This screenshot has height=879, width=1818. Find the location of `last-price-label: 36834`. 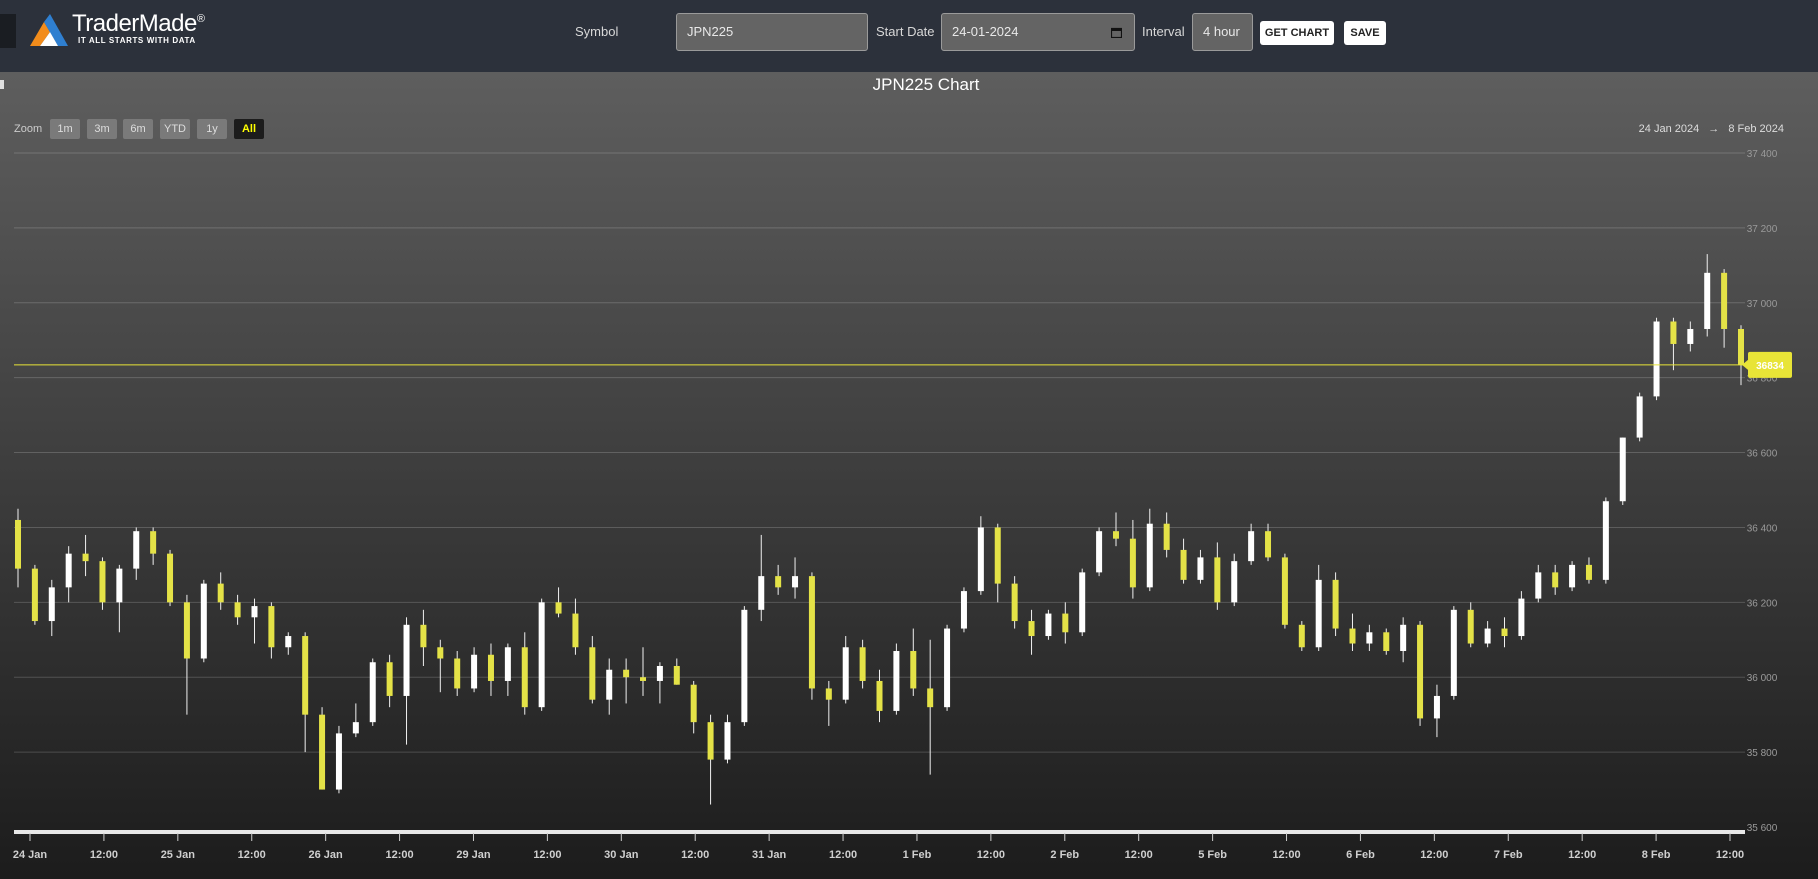

last-price-label: 36834 is located at coordinates (1770, 366).